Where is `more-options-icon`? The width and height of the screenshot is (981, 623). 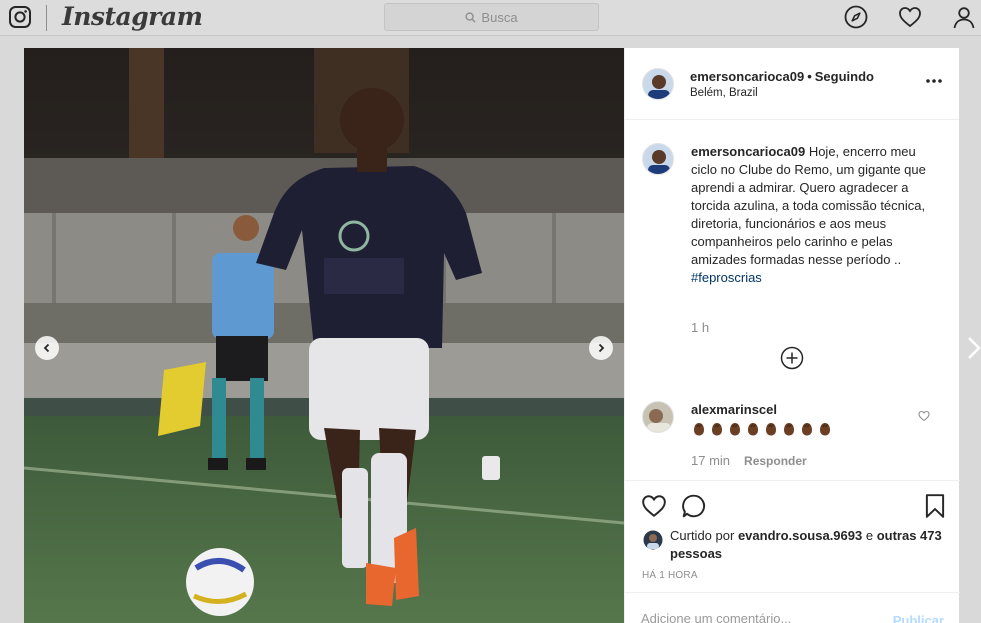
more-options-icon is located at coordinates (934, 81).